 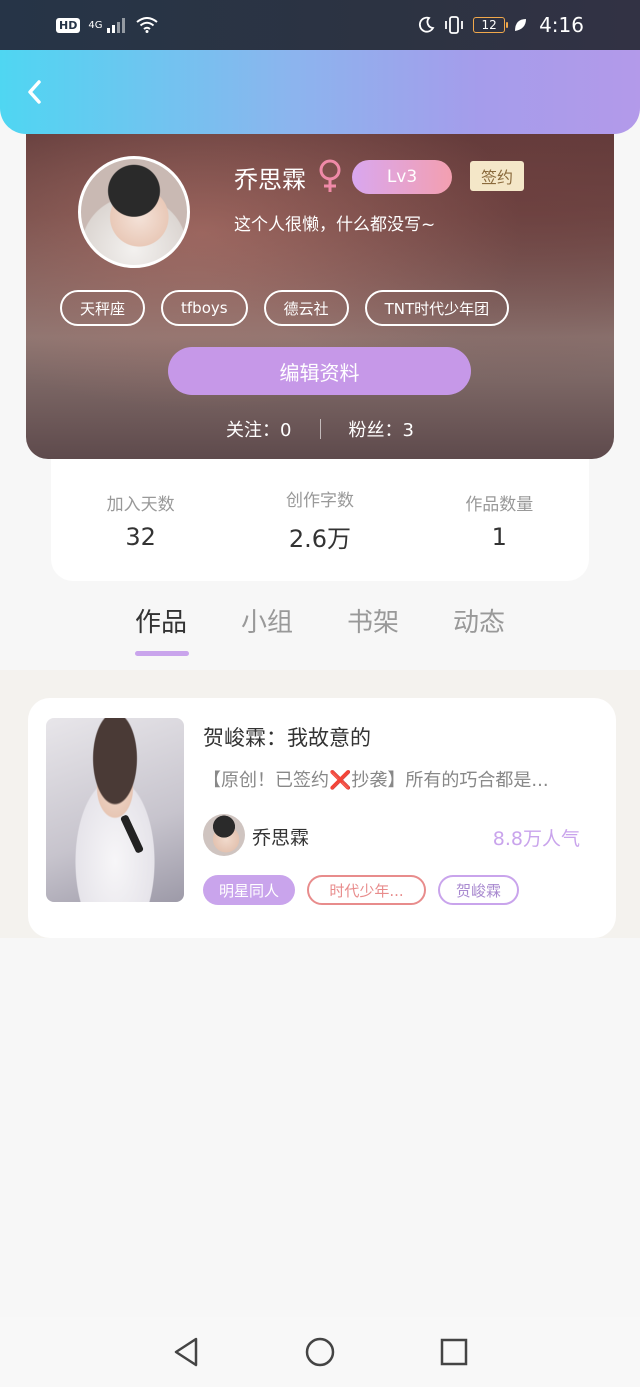 I want to click on moon-icon, so click(x=427, y=24).